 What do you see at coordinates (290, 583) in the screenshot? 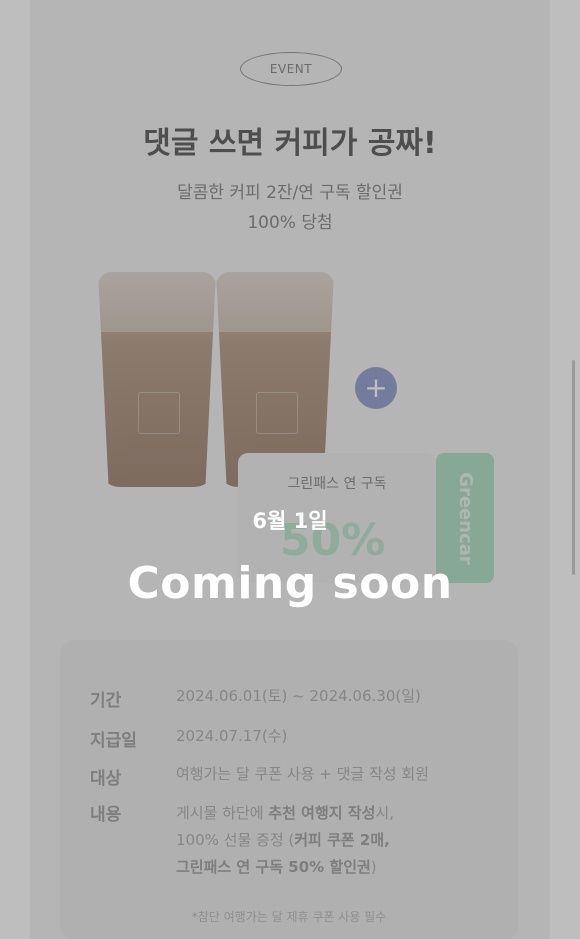
I see `coming-soon-text: Coming soon` at bounding box center [290, 583].